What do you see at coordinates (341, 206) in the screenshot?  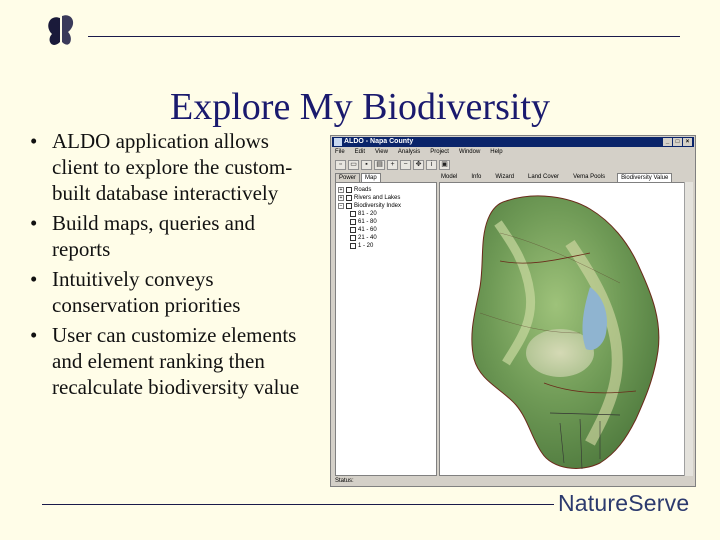 I see `collapse-icon: −` at bounding box center [341, 206].